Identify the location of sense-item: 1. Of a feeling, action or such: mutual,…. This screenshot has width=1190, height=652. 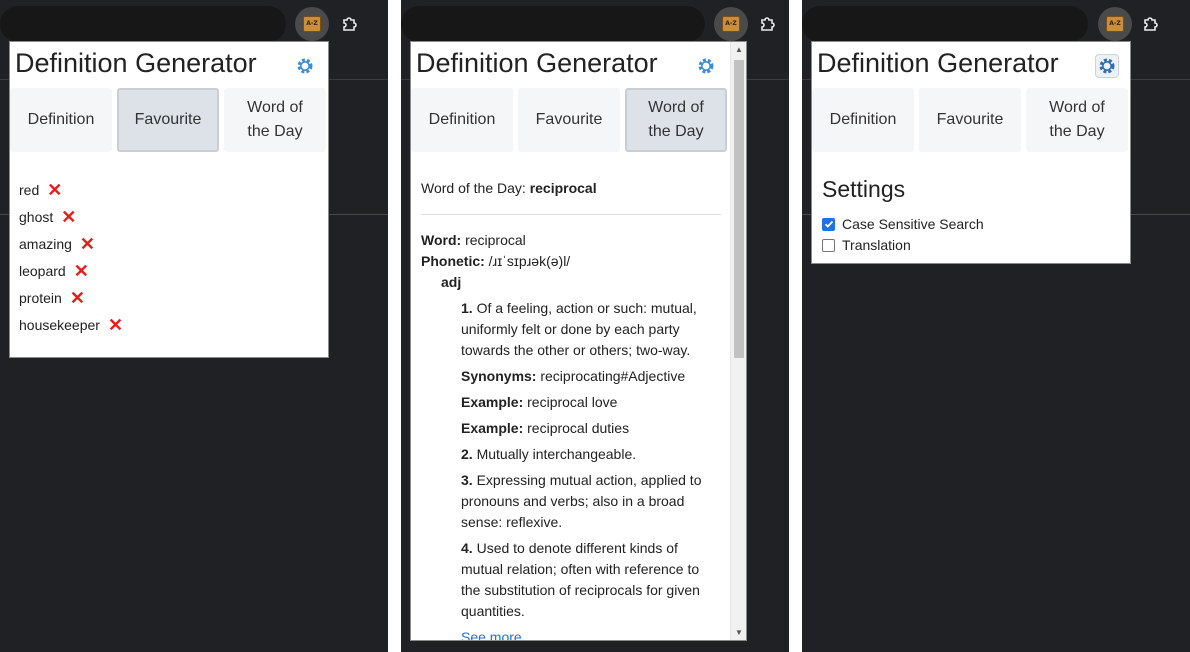
(579, 329).